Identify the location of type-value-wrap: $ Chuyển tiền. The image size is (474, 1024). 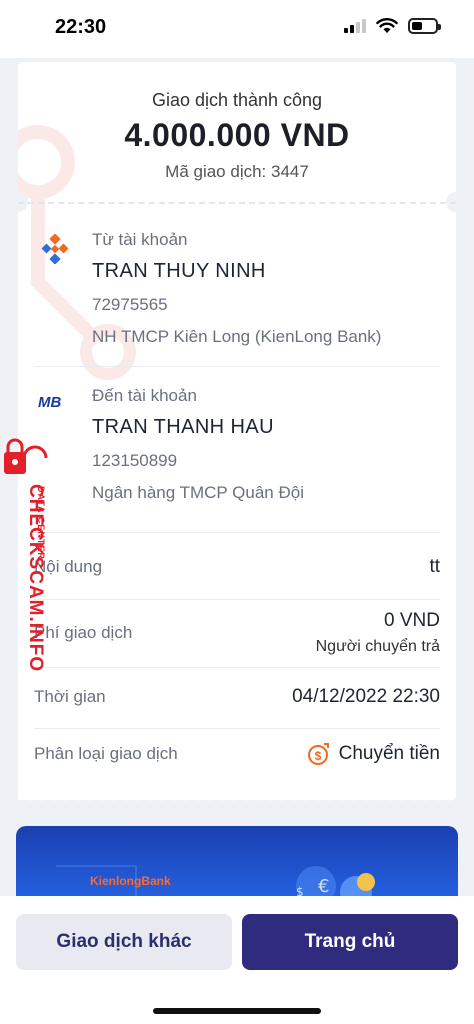
(373, 754).